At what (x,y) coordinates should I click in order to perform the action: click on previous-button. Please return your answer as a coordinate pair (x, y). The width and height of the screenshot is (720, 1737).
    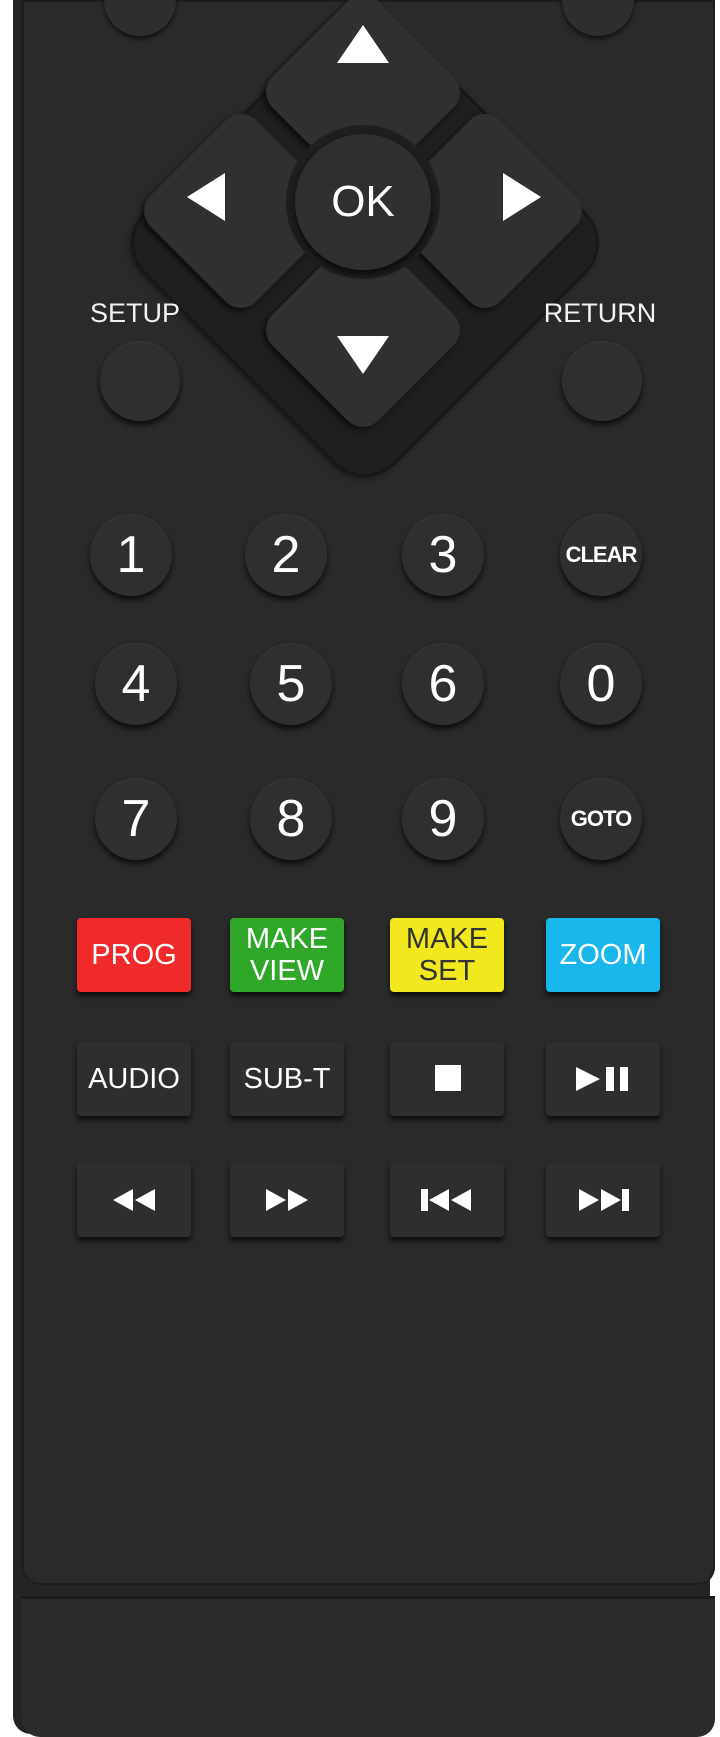
    Looking at the image, I should click on (447, 1200).